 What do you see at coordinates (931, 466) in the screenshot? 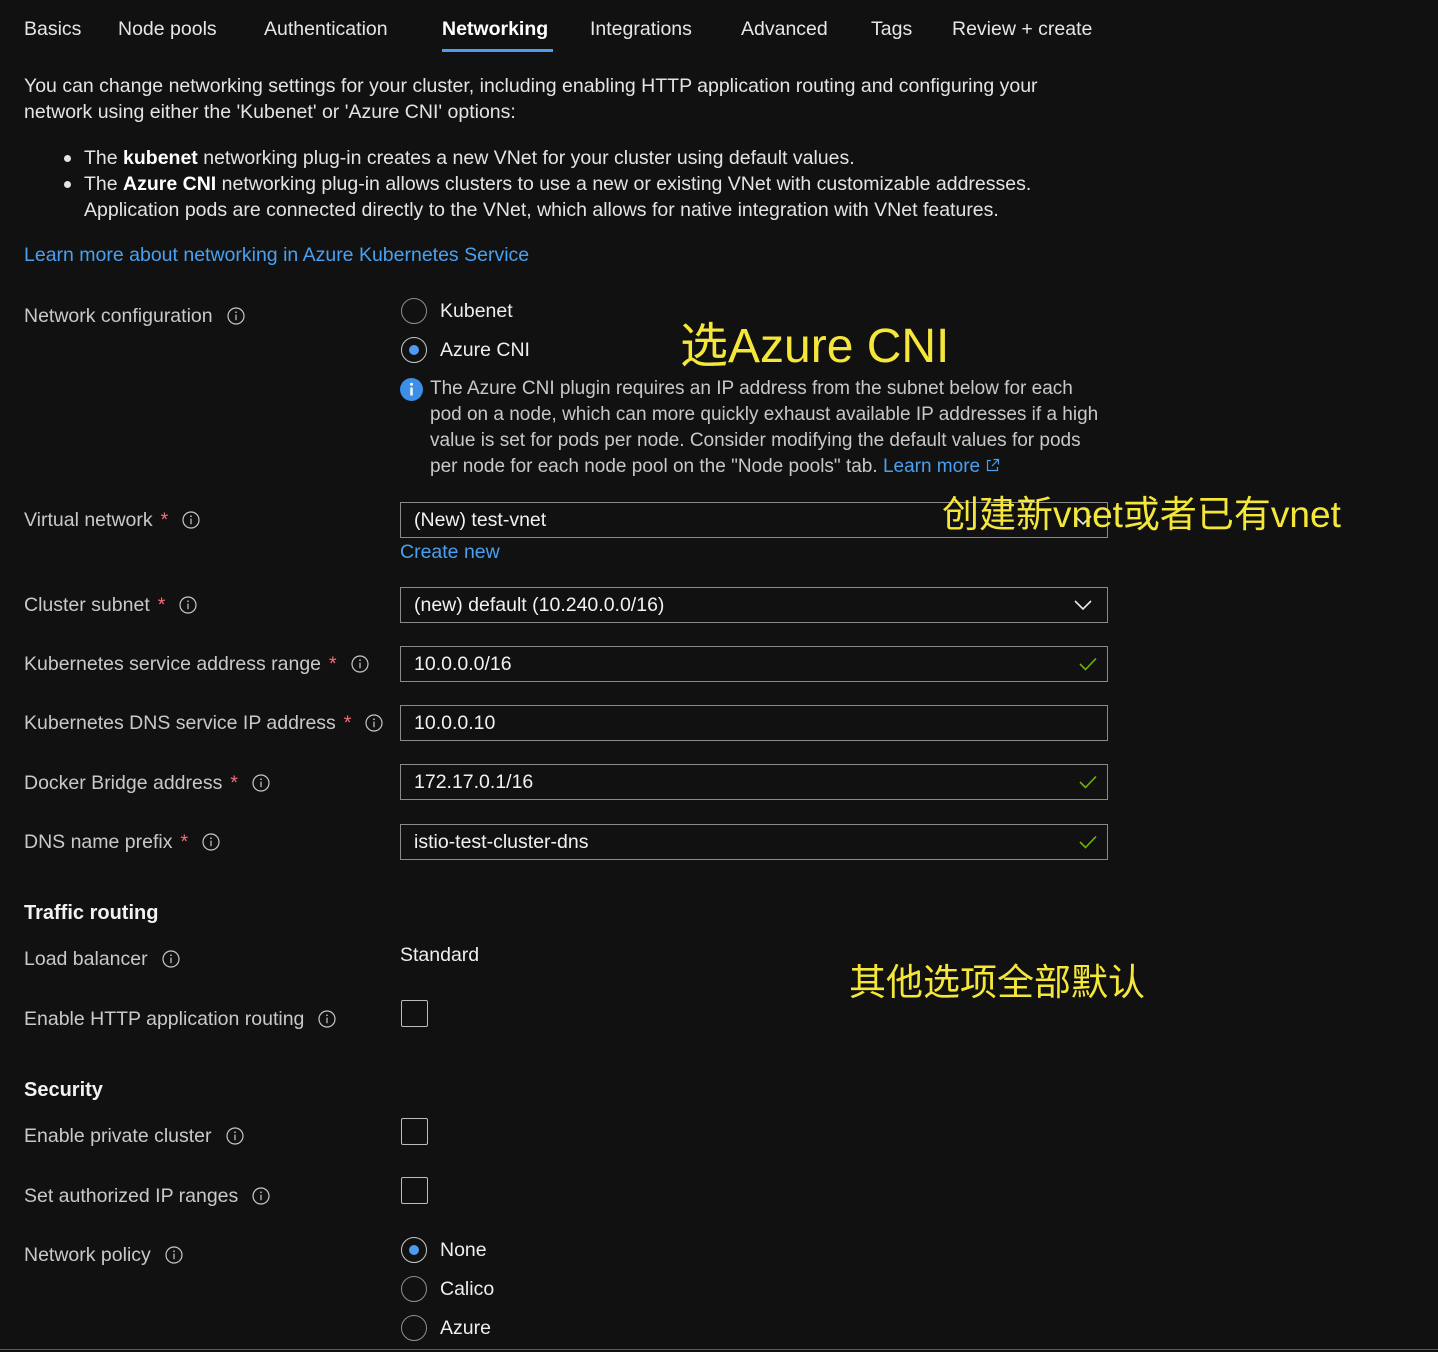
I see `info-learn-more-link: Learn more` at bounding box center [931, 466].